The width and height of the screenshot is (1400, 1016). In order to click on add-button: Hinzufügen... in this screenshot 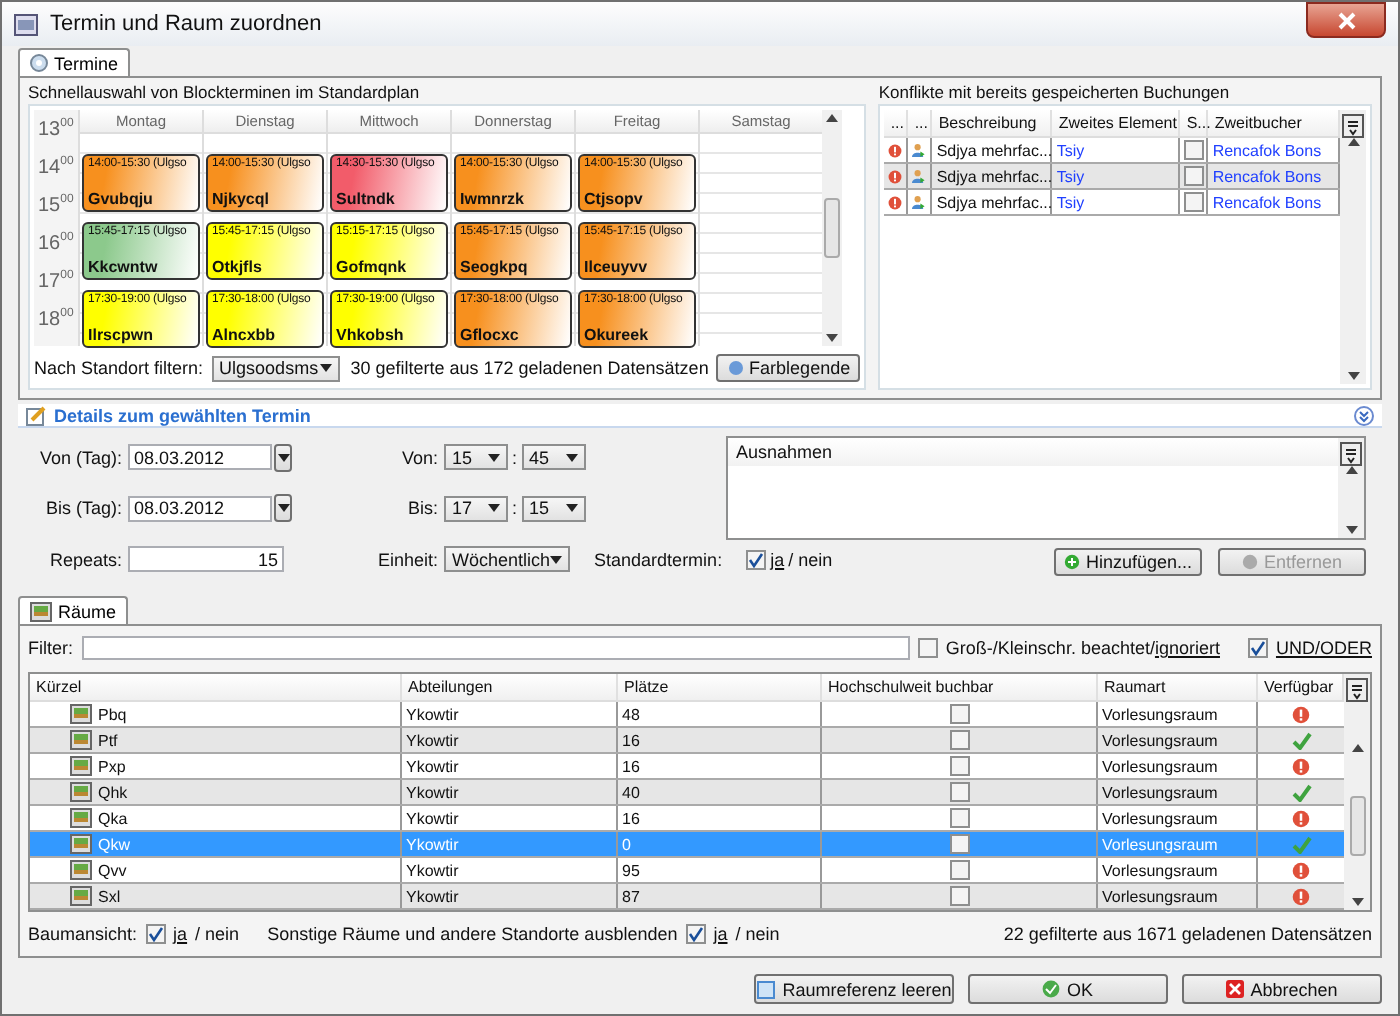, I will do `click(1128, 562)`.